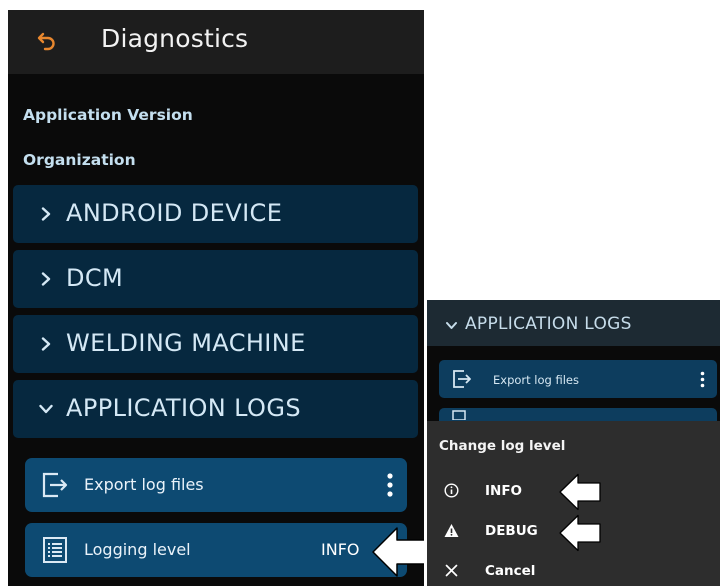 Image resolution: width=720 pixels, height=586 pixels. What do you see at coordinates (47, 41) in the screenshot?
I see `back-arrow-icon` at bounding box center [47, 41].